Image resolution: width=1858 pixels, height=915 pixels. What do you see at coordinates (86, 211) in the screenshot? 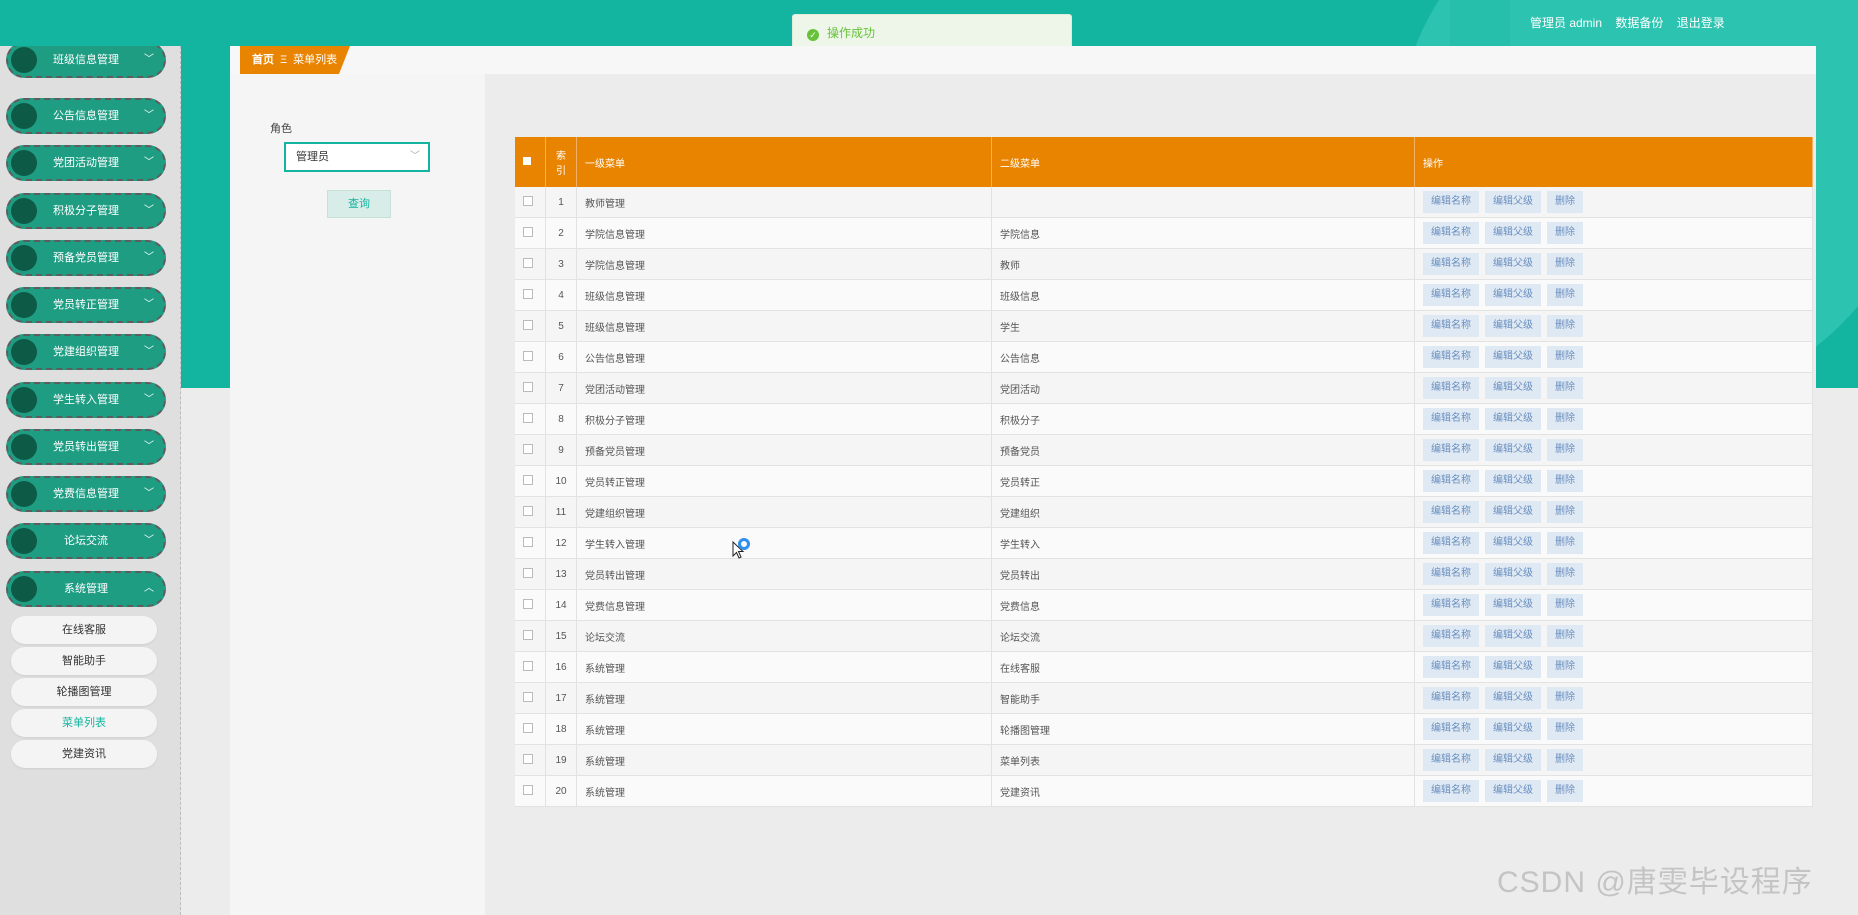
I see `sidebar-menu-item: 积极分子管理 ﹀` at bounding box center [86, 211].